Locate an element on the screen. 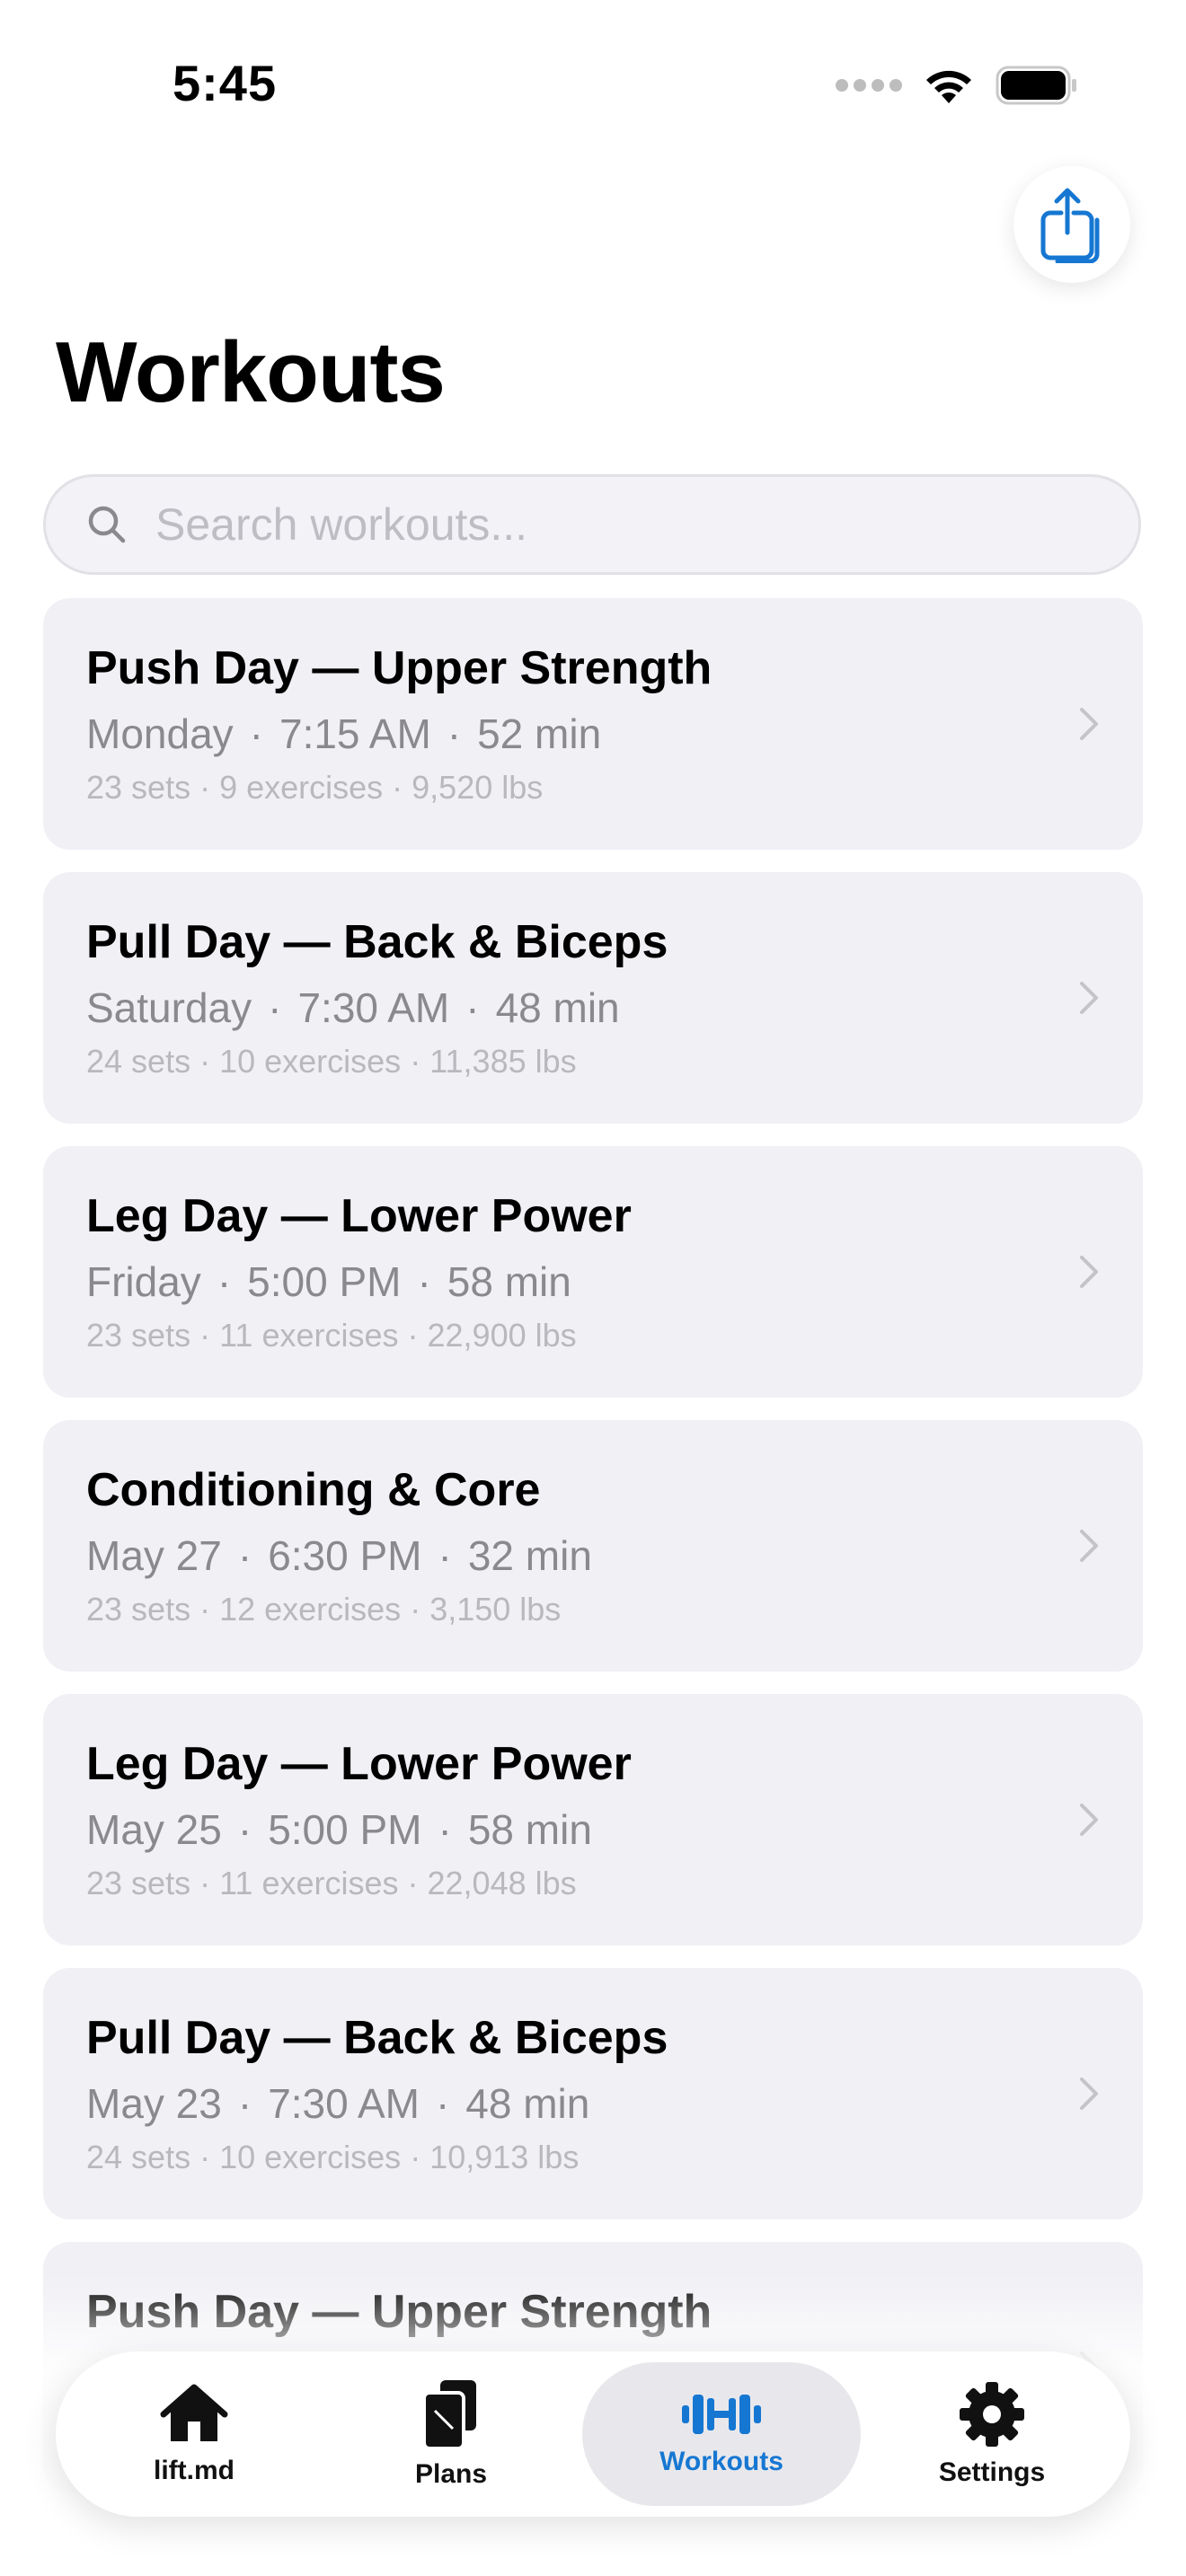  share-icon is located at coordinates (1070, 225).